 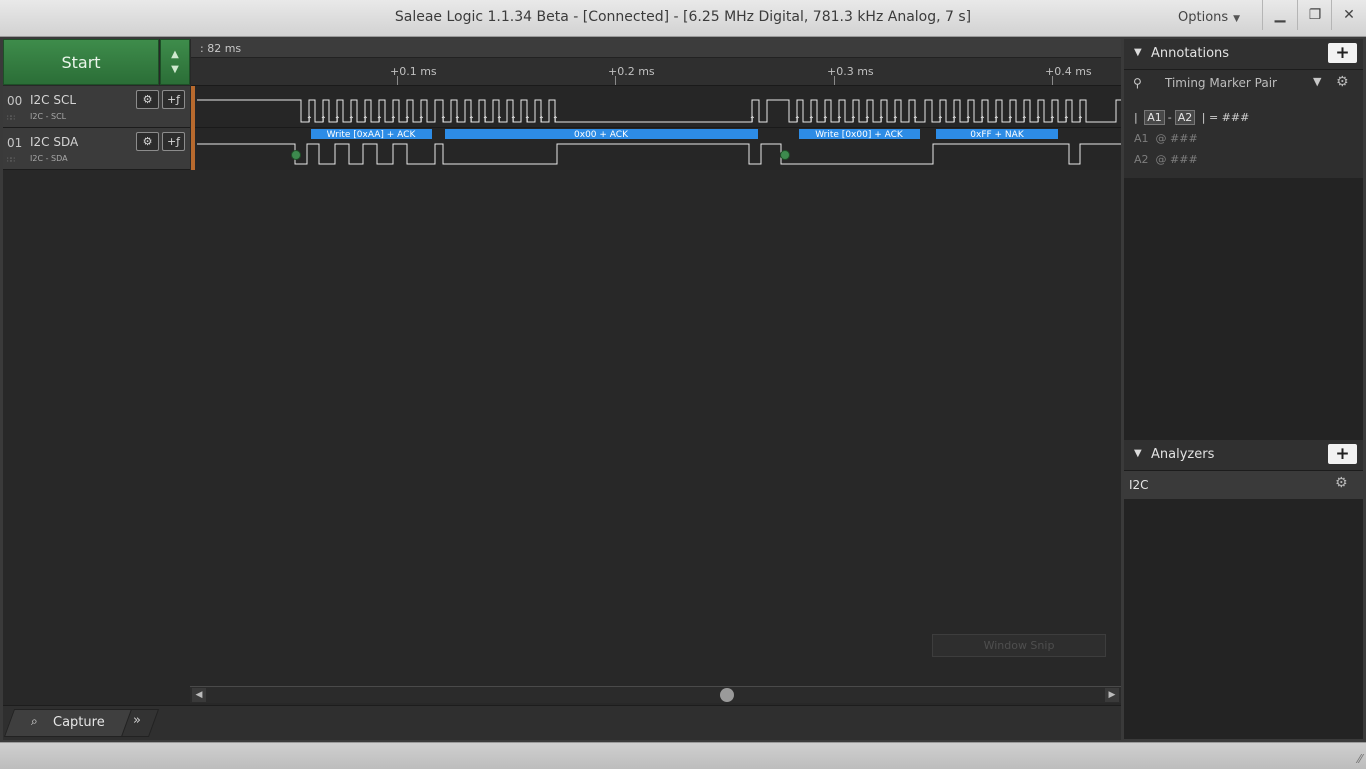 What do you see at coordinates (81, 62) in the screenshot?
I see `start-button: Start` at bounding box center [81, 62].